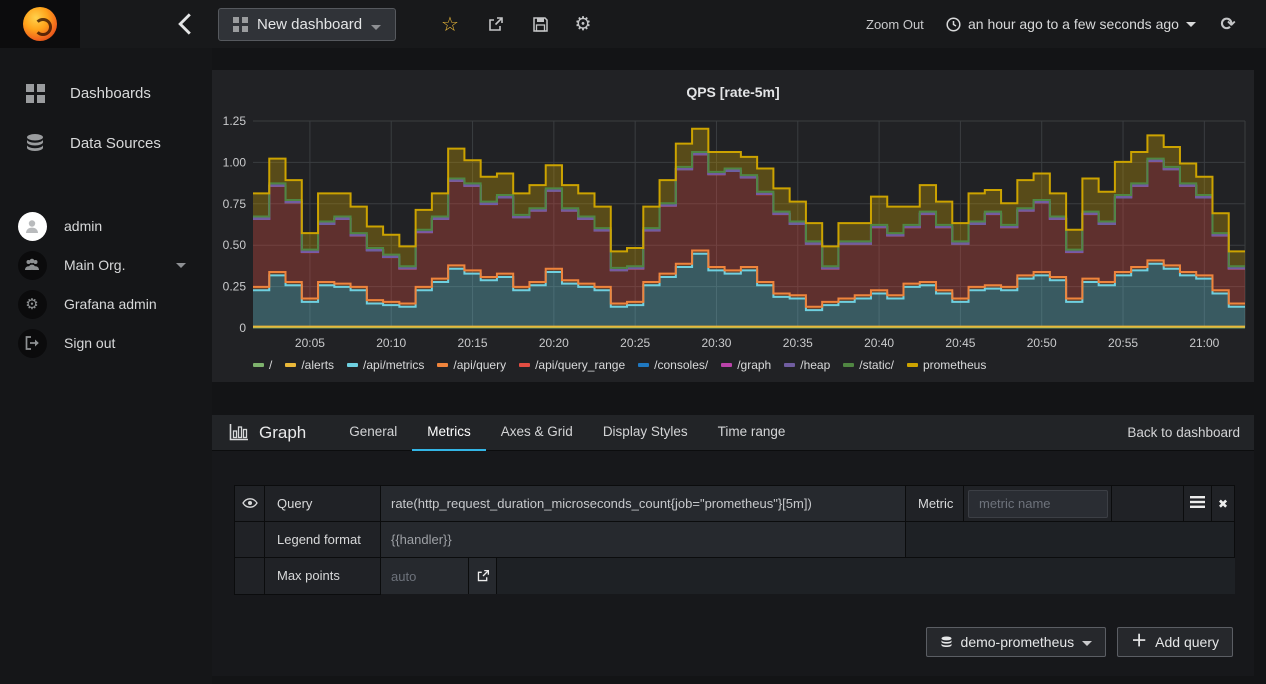 Image resolution: width=1266 pixels, height=684 pixels. Describe the element at coordinates (385, 365) in the screenshot. I see `legend-item: /api/metrics` at that location.